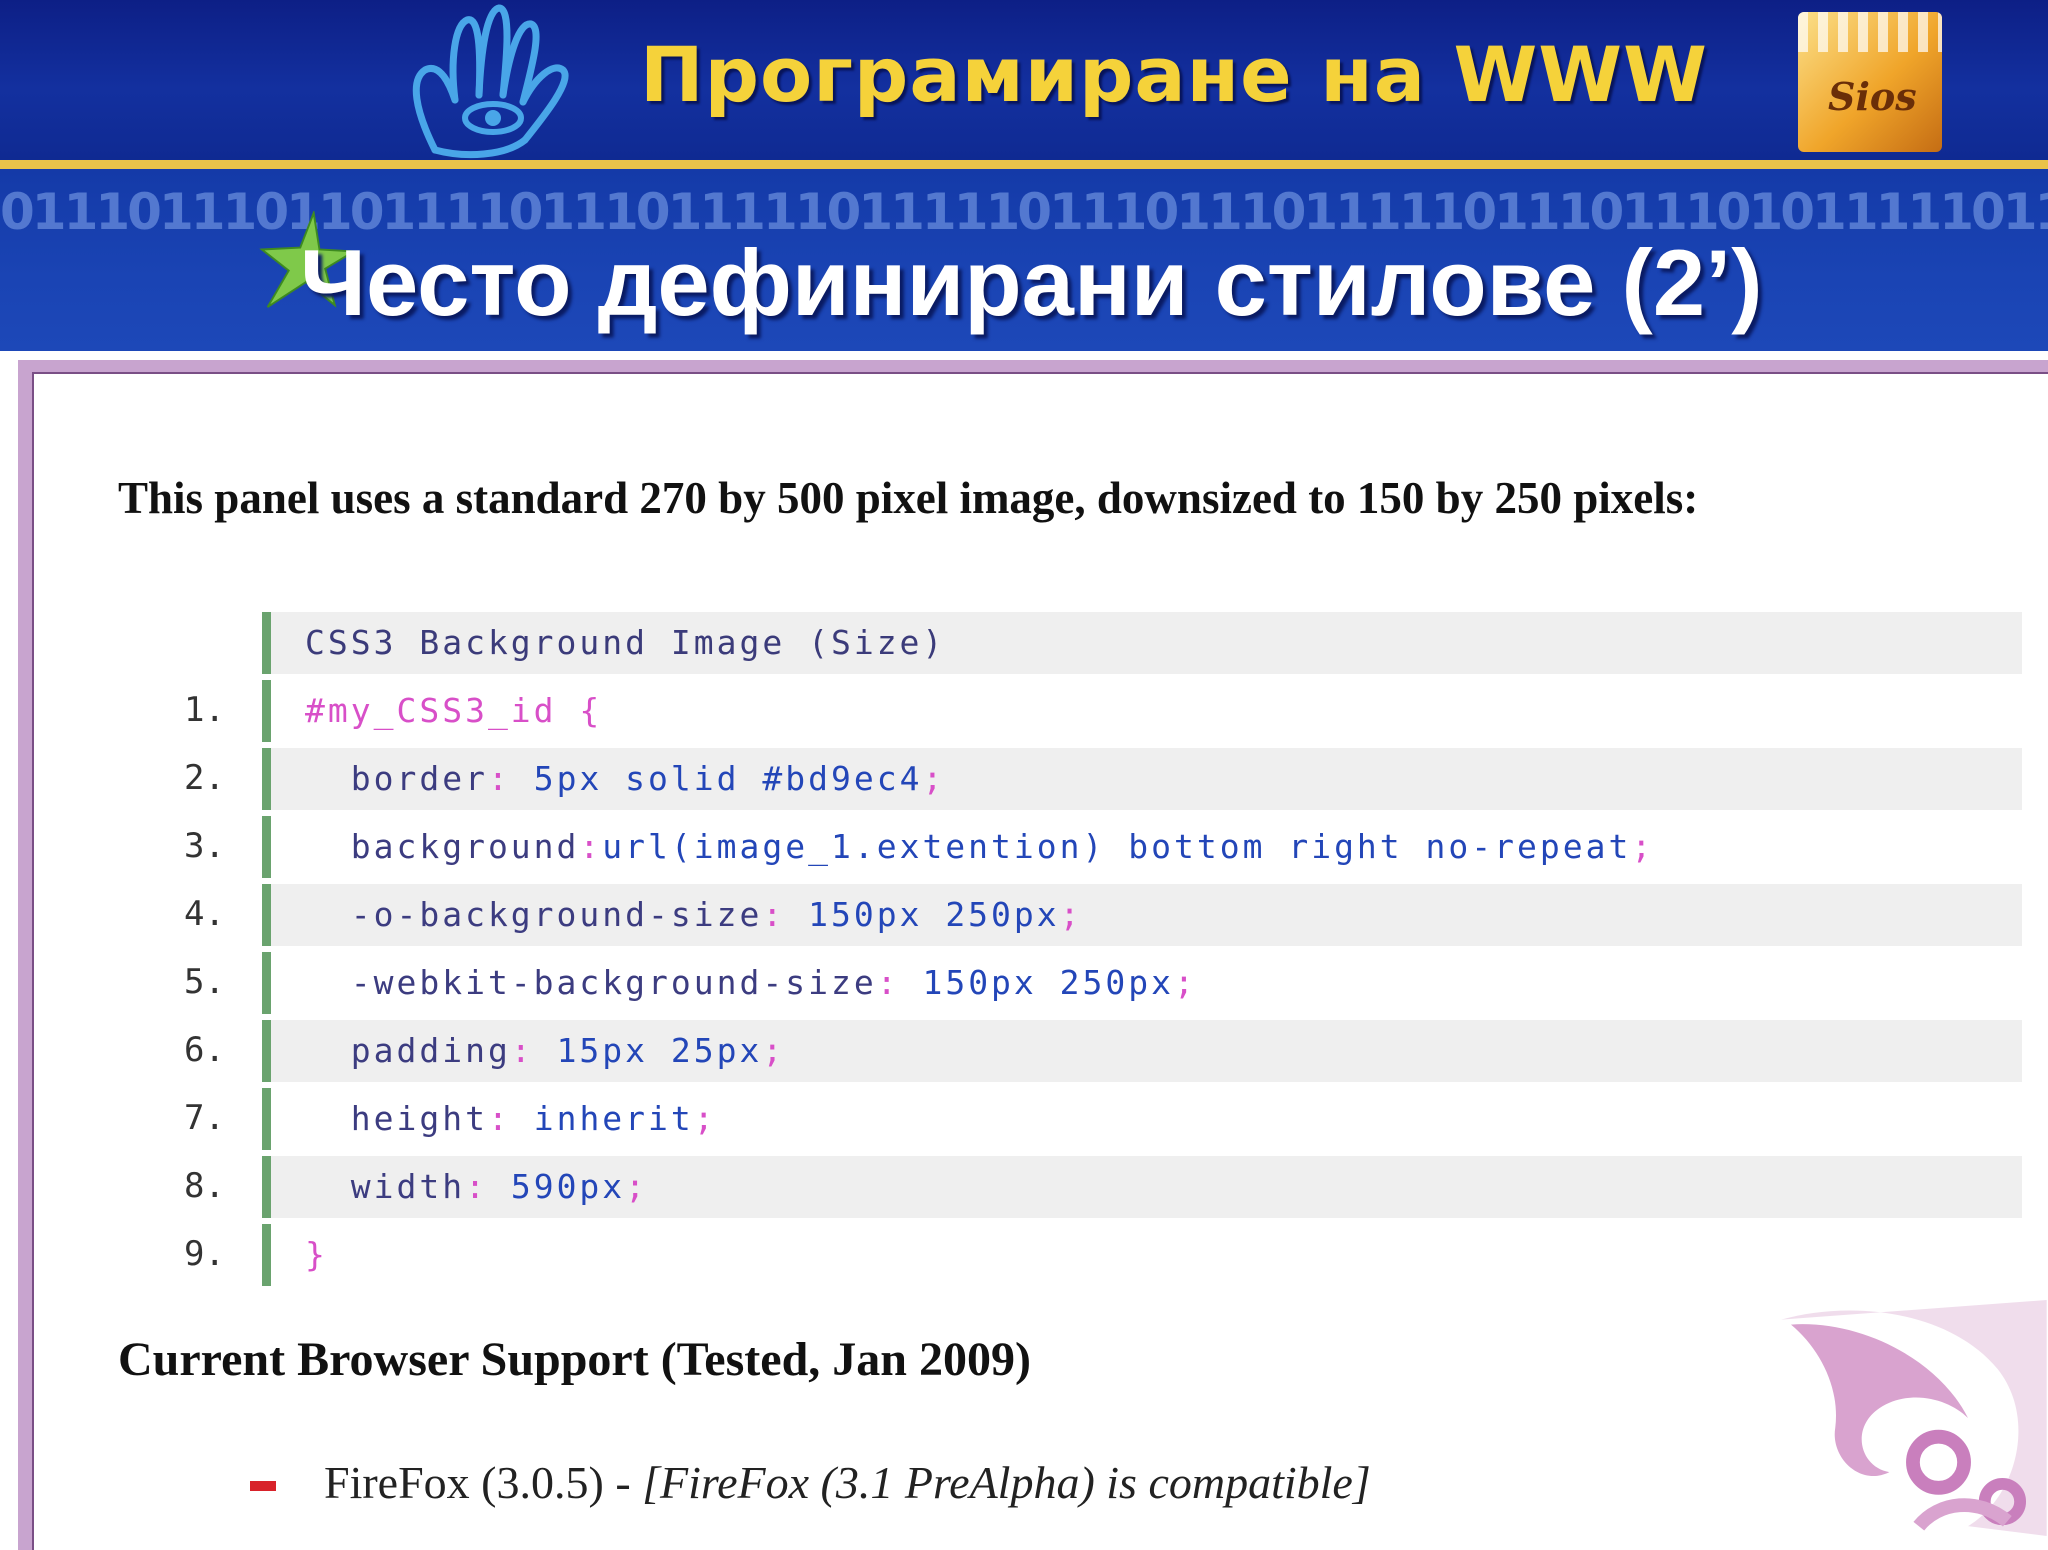 The image size is (2048, 1550). What do you see at coordinates (204, 914) in the screenshot?
I see `line-number: 4.` at bounding box center [204, 914].